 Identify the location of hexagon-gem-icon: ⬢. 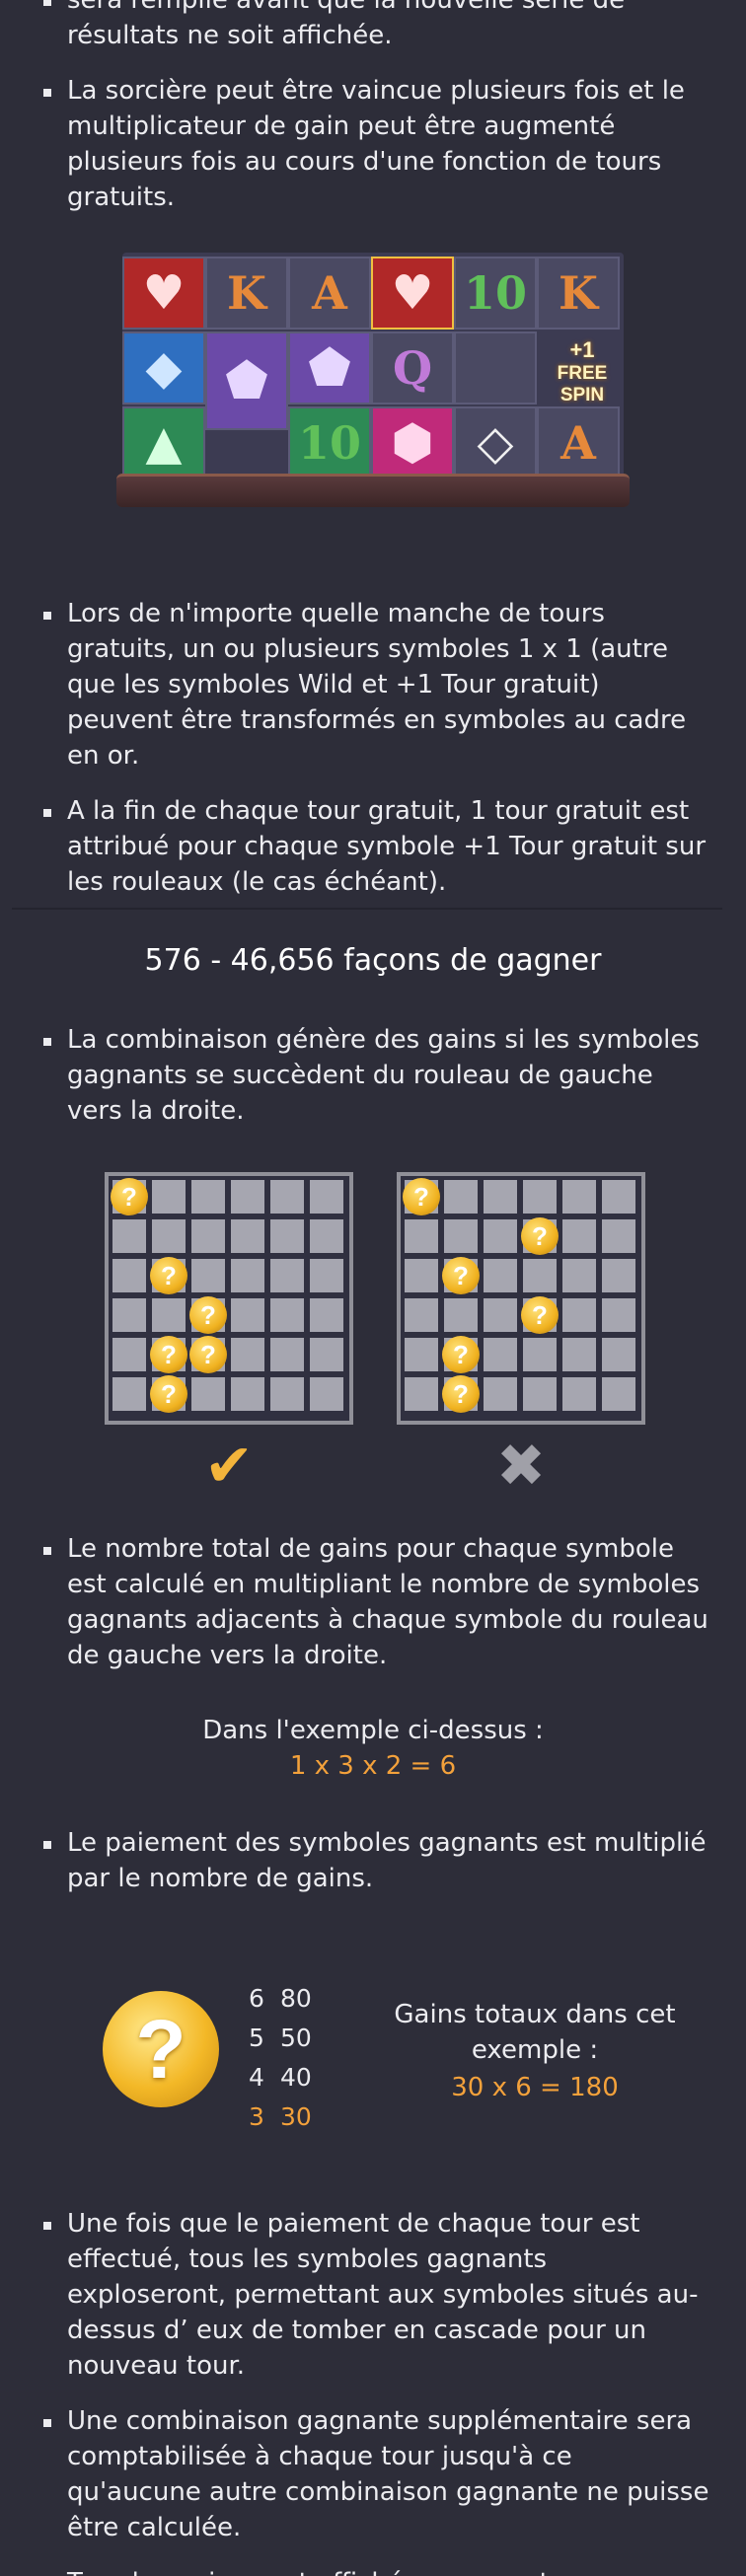
(412, 442).